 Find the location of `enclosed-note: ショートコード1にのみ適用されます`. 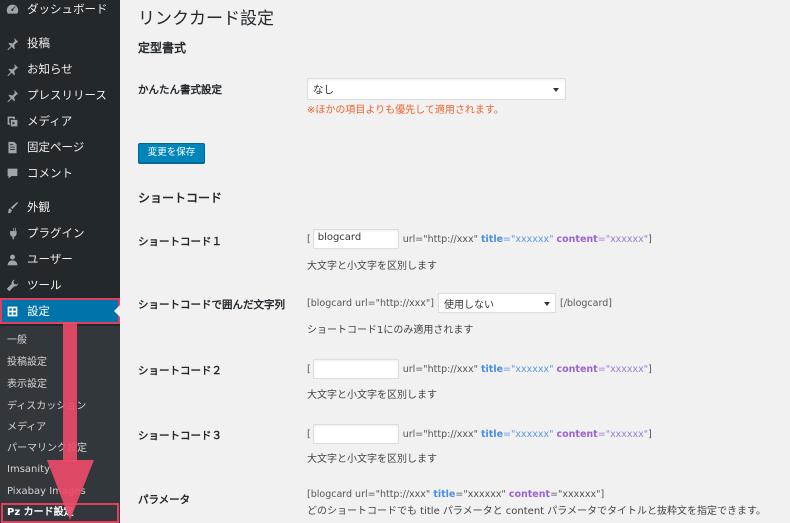

enclosed-note: ショートコード1にのみ適用されます is located at coordinates (390, 330).